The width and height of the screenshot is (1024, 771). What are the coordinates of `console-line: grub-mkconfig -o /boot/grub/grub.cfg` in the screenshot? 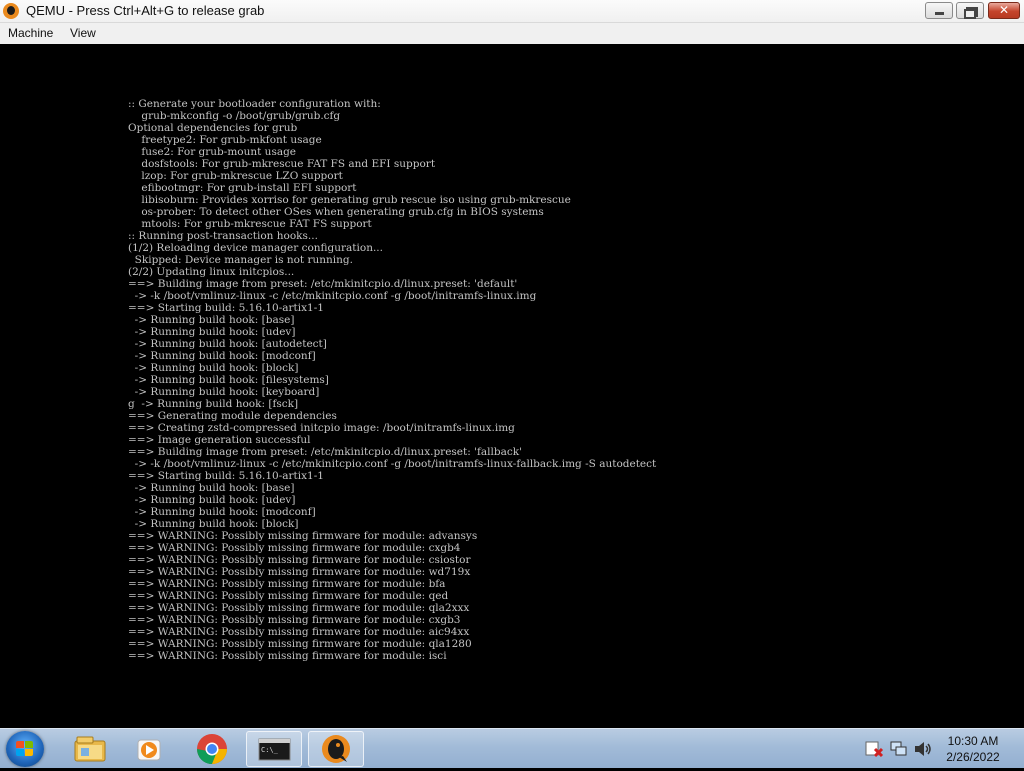 It's located at (234, 116).